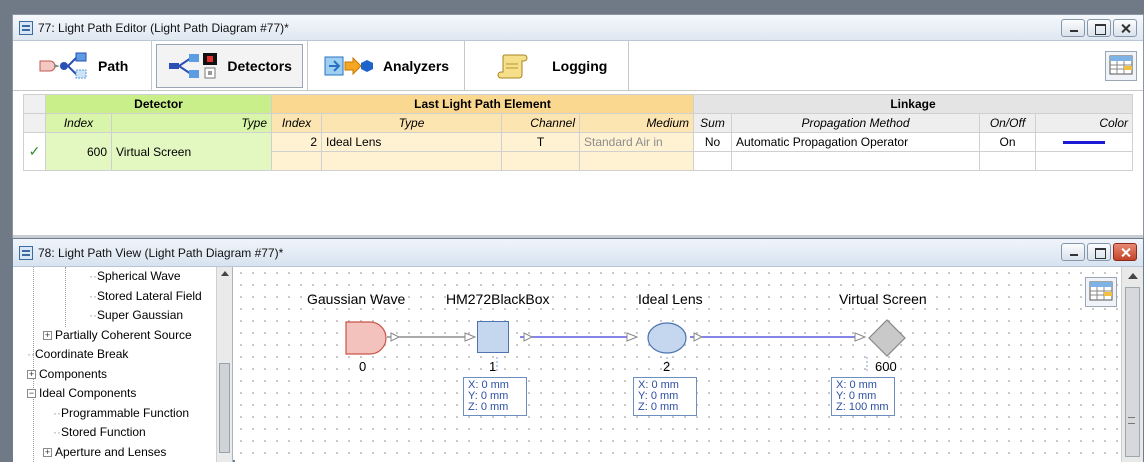 The height and width of the screenshot is (462, 1144). Describe the element at coordinates (35, 104) in the screenshot. I see `row-header-corner` at that location.